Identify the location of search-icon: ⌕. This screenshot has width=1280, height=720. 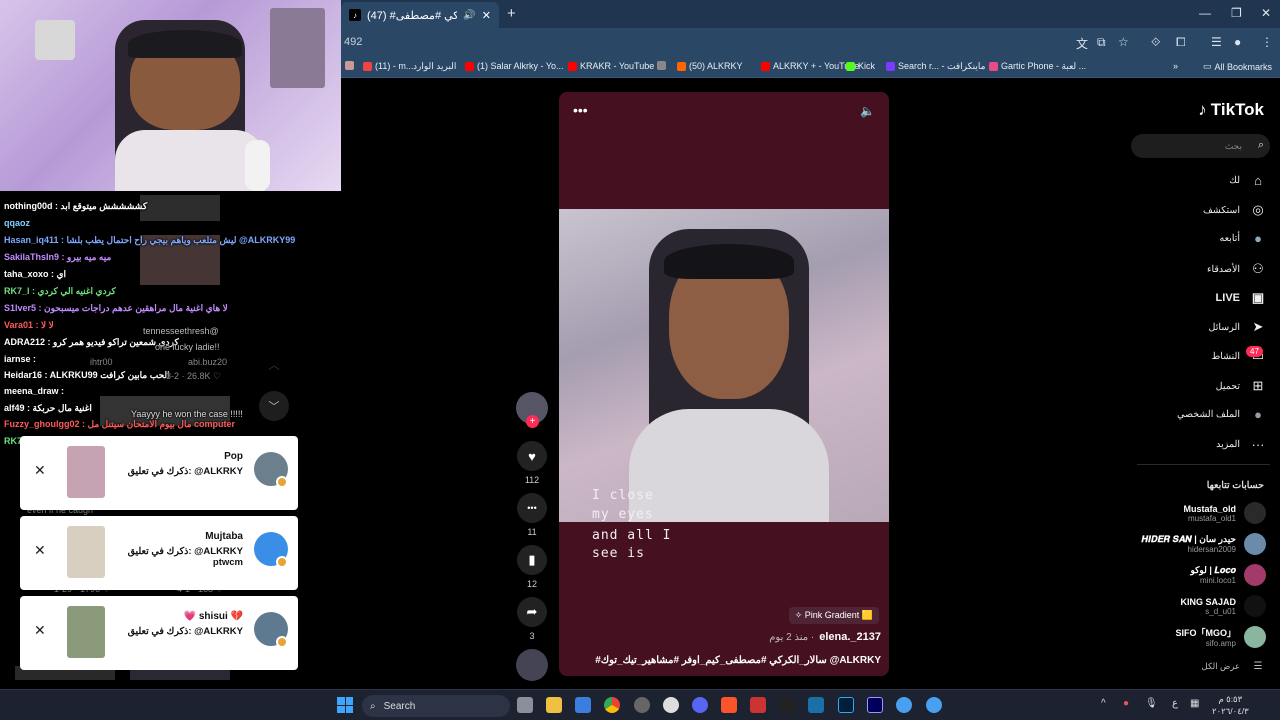
(1261, 145).